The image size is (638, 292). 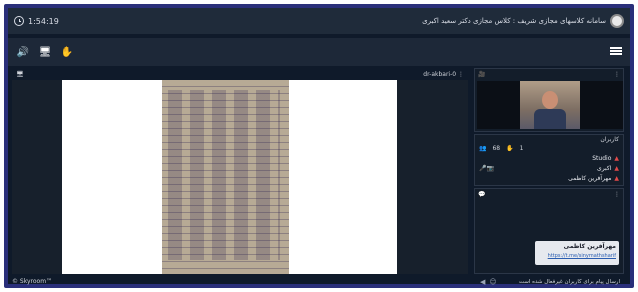 What do you see at coordinates (486, 168) in the screenshot?
I see `mic-camera-icon: 🎤📷` at bounding box center [486, 168].